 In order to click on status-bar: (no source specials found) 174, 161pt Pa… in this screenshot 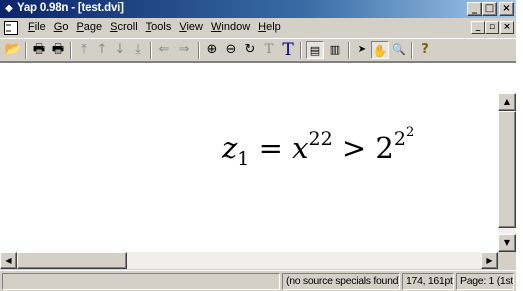, I will do `click(258, 280)`.